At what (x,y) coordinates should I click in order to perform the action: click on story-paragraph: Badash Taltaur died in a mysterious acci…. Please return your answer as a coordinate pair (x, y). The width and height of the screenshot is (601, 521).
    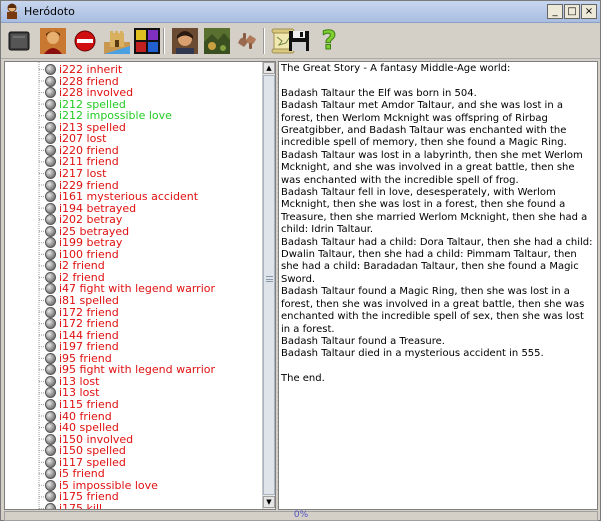
    Looking at the image, I should click on (412, 354).